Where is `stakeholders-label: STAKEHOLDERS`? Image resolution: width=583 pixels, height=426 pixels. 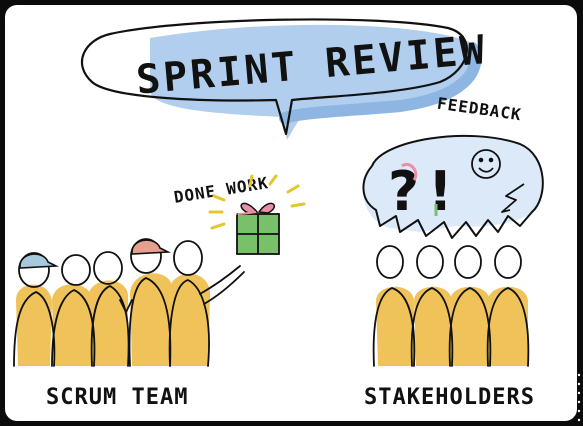
stakeholders-label: STAKEHOLDERS is located at coordinates (449, 397).